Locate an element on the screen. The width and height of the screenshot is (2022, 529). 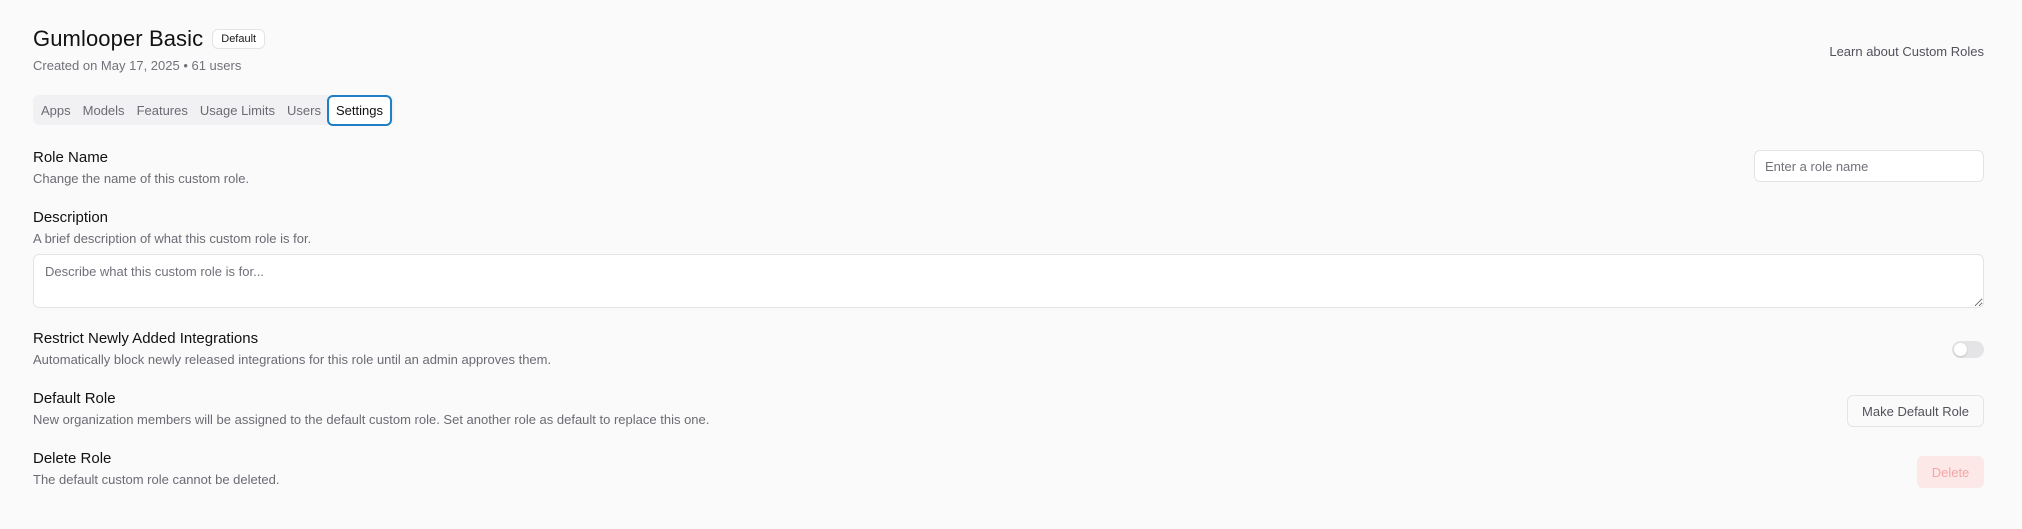
title-row: Gumlooper Basic Default is located at coordinates (149, 39).